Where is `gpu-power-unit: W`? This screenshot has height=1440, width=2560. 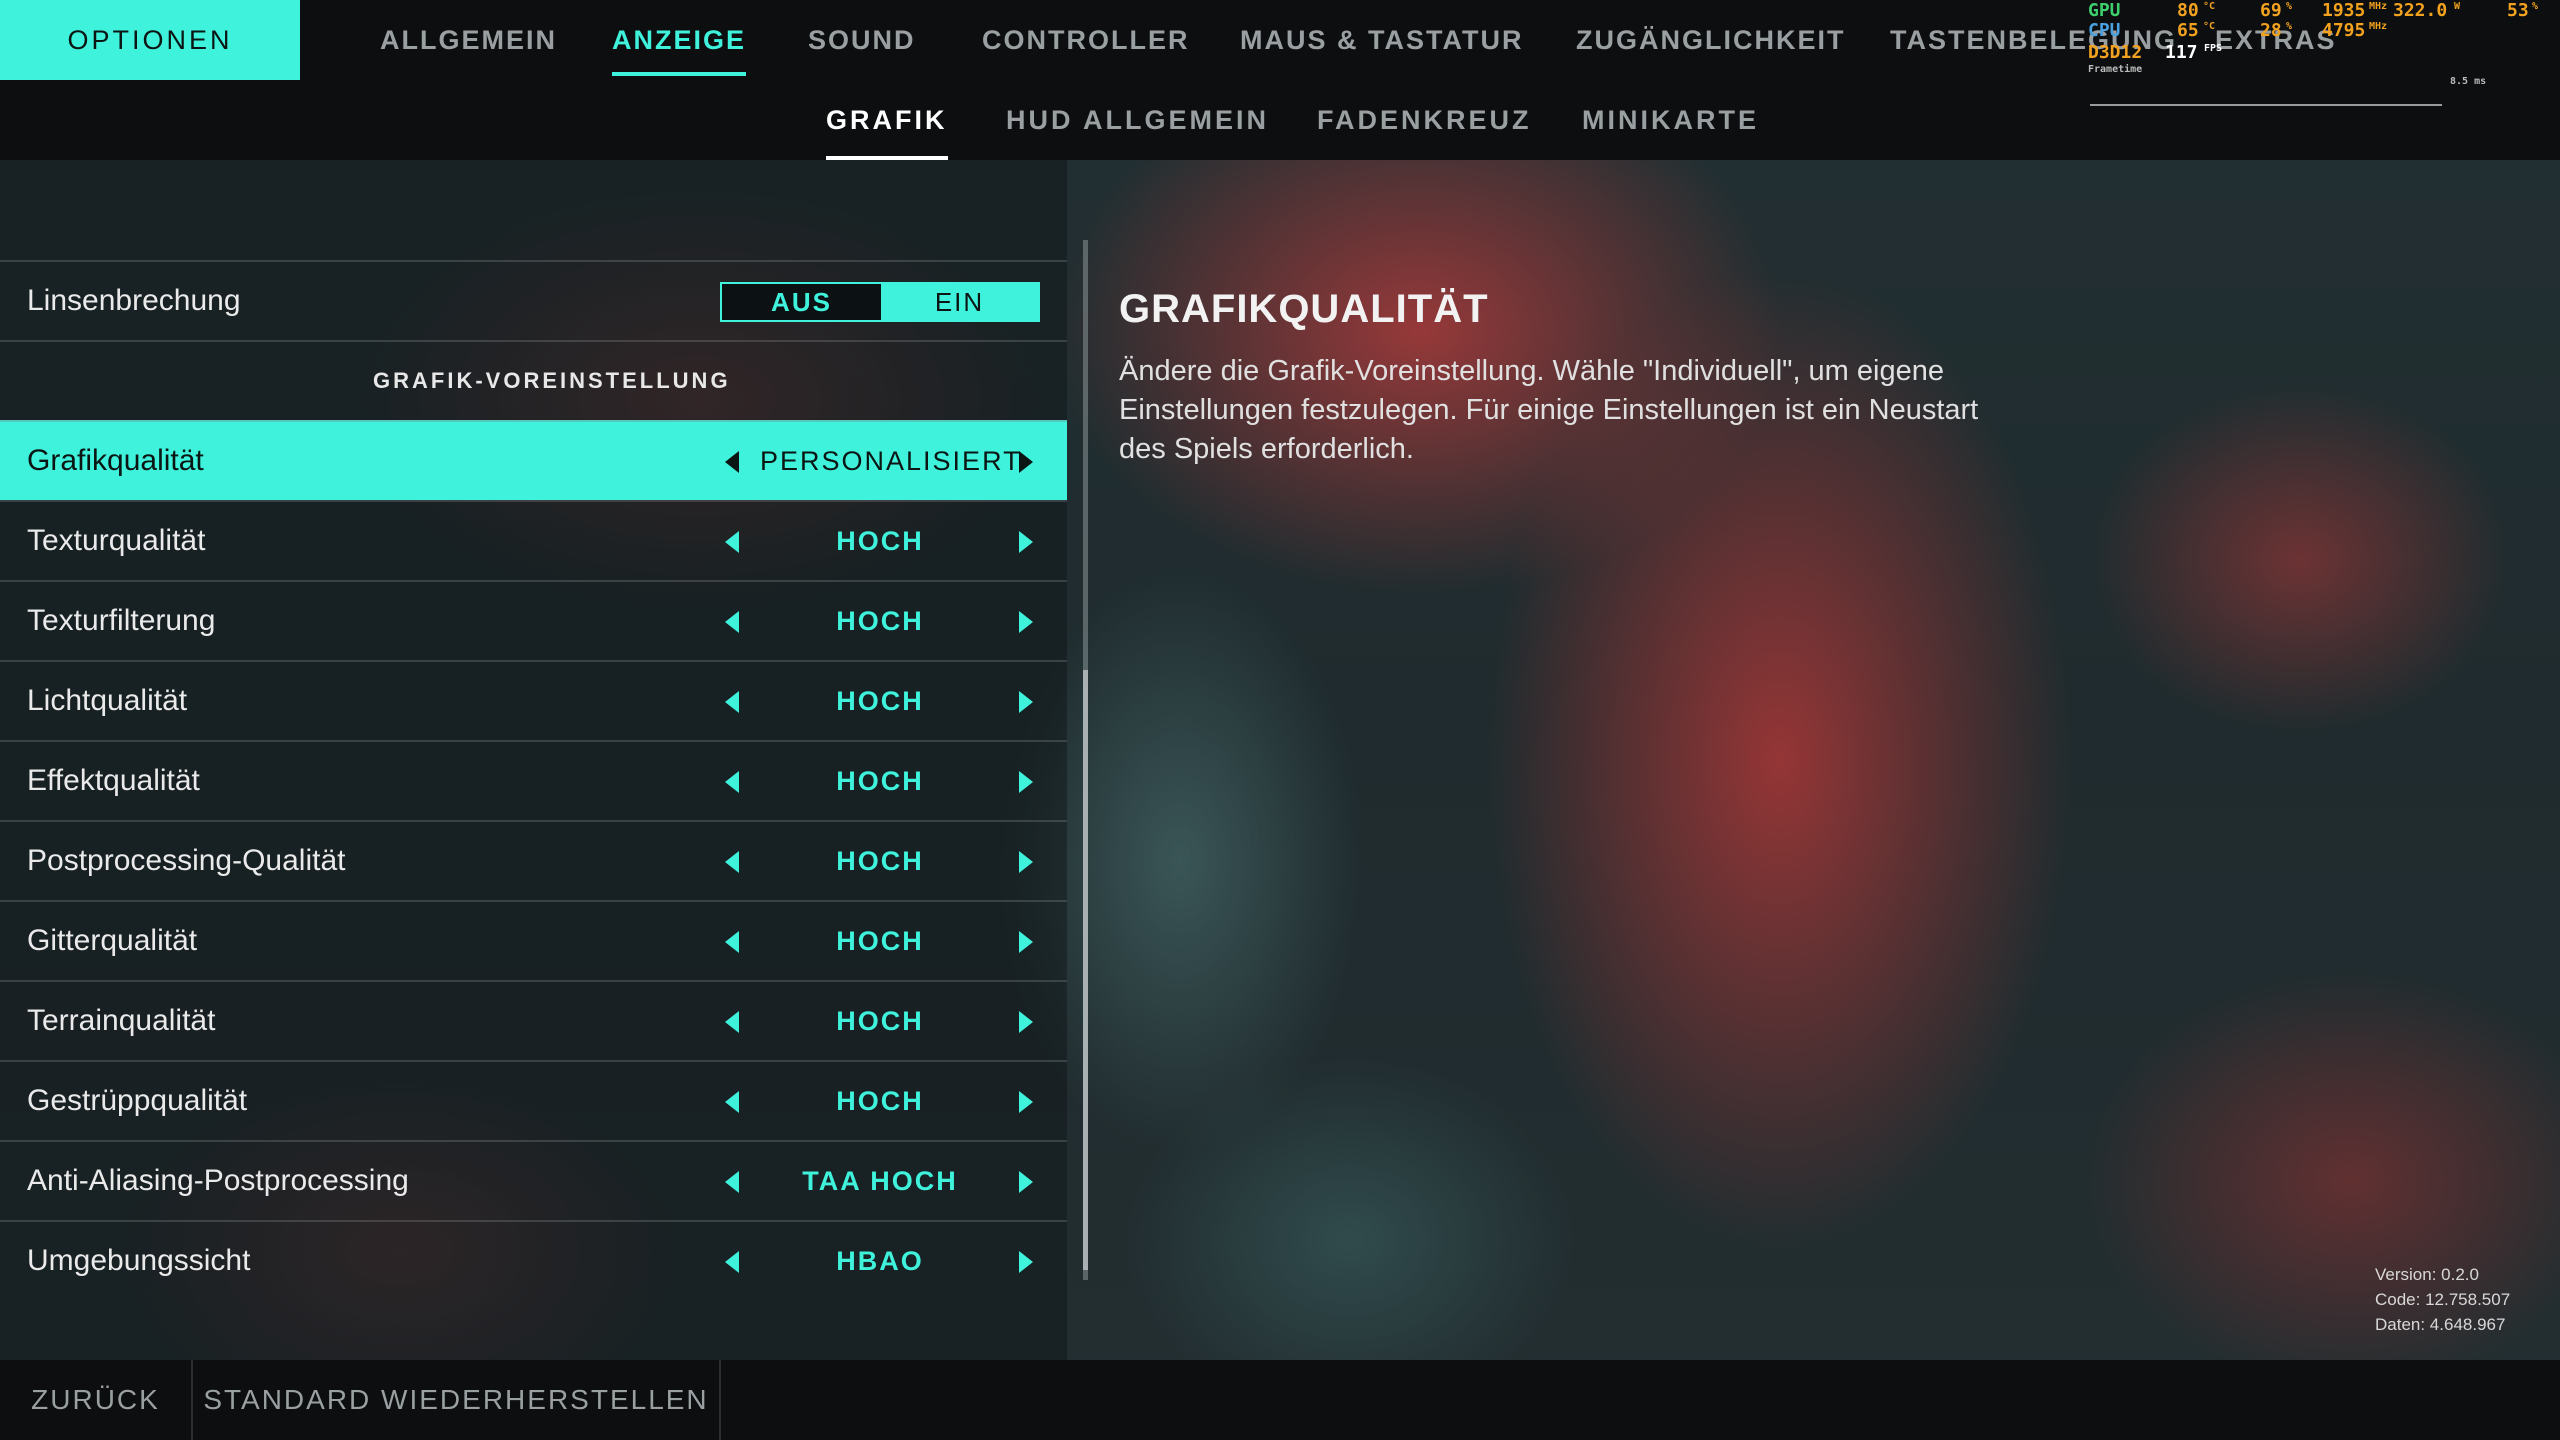
gpu-power-unit: W is located at coordinates (2457, 6).